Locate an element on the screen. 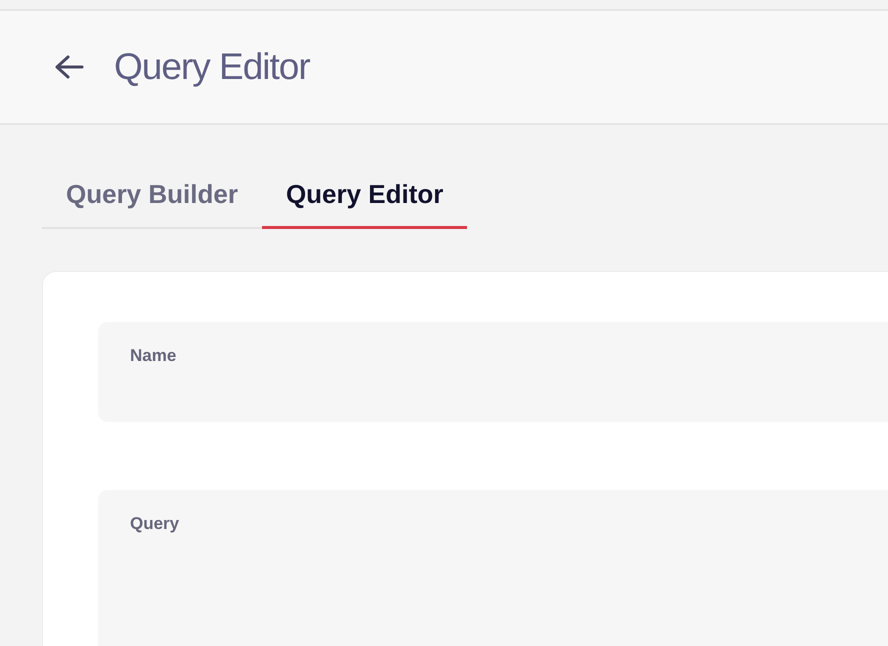  page-title: Query Editor is located at coordinates (212, 67).